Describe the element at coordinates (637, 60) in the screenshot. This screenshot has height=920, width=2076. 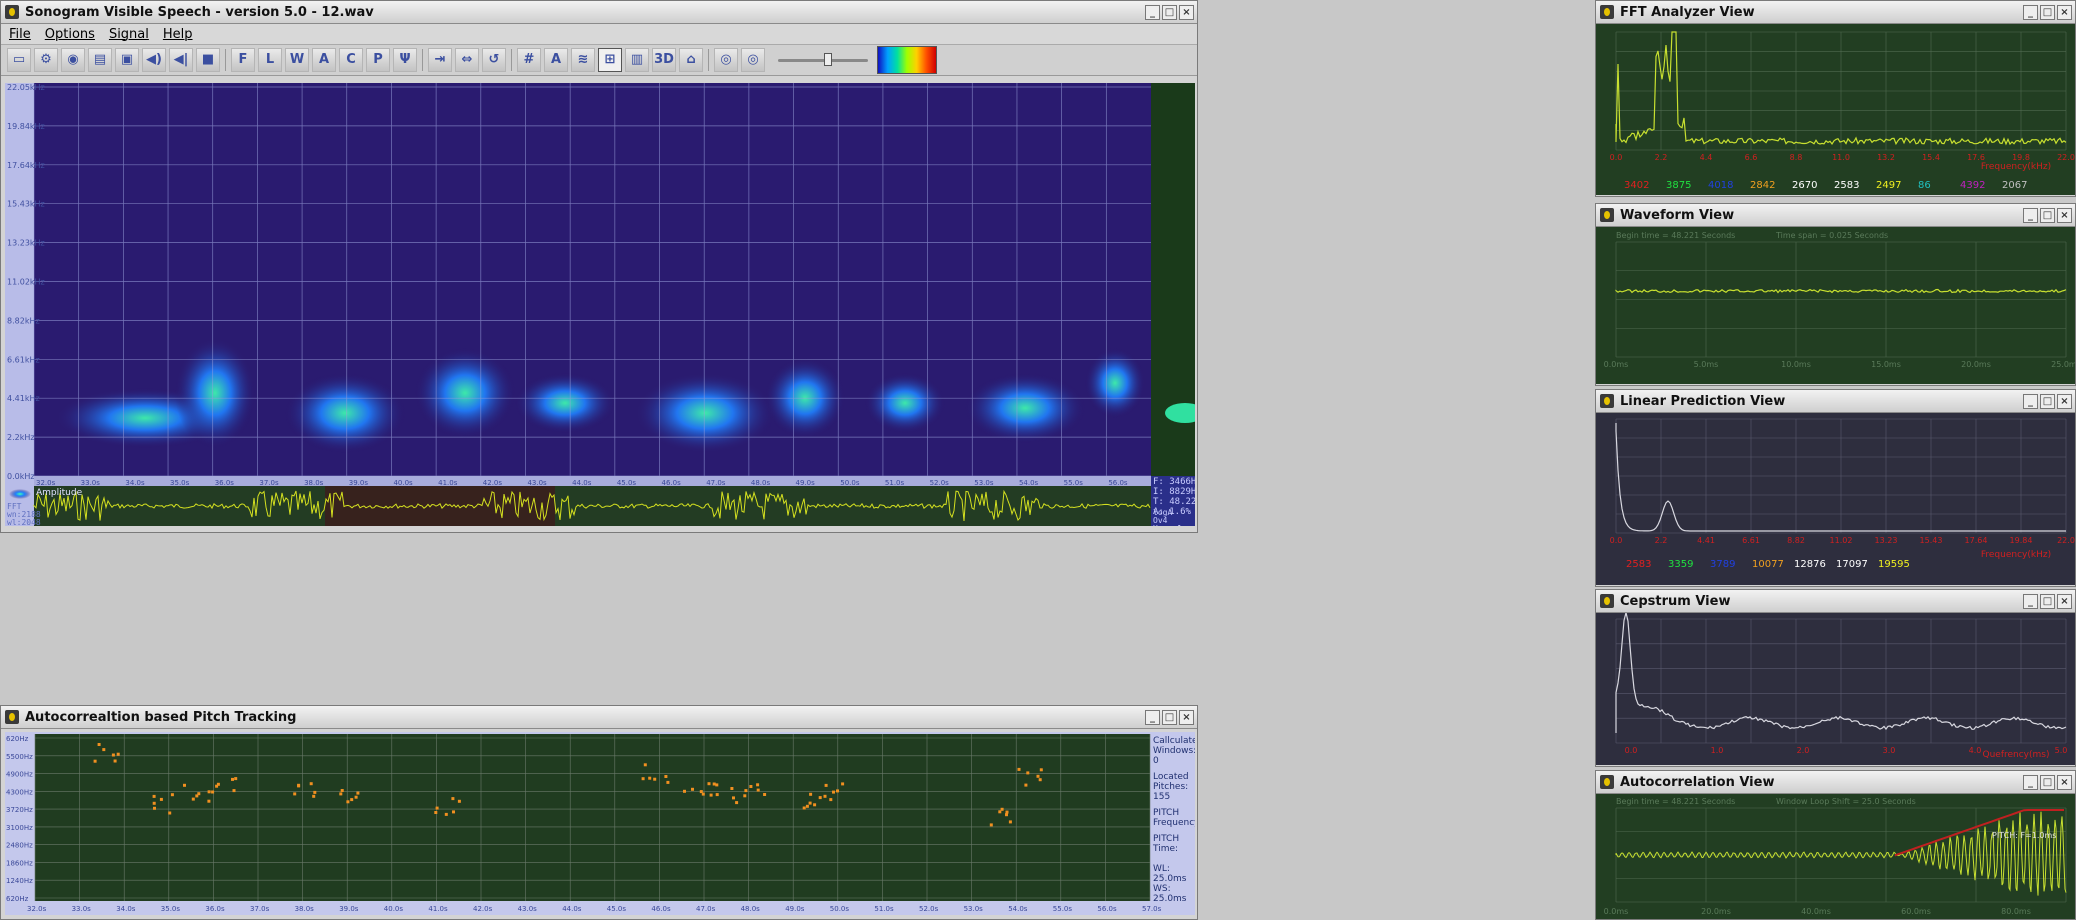
I see `panel-icon: ▥` at that location.